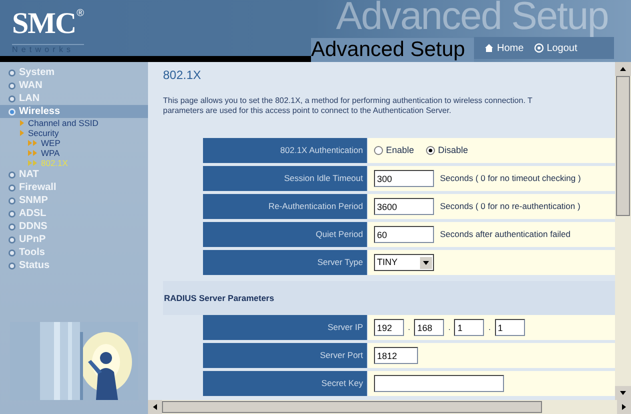 The width and height of the screenshot is (631, 414). I want to click on power-icon, so click(539, 48).